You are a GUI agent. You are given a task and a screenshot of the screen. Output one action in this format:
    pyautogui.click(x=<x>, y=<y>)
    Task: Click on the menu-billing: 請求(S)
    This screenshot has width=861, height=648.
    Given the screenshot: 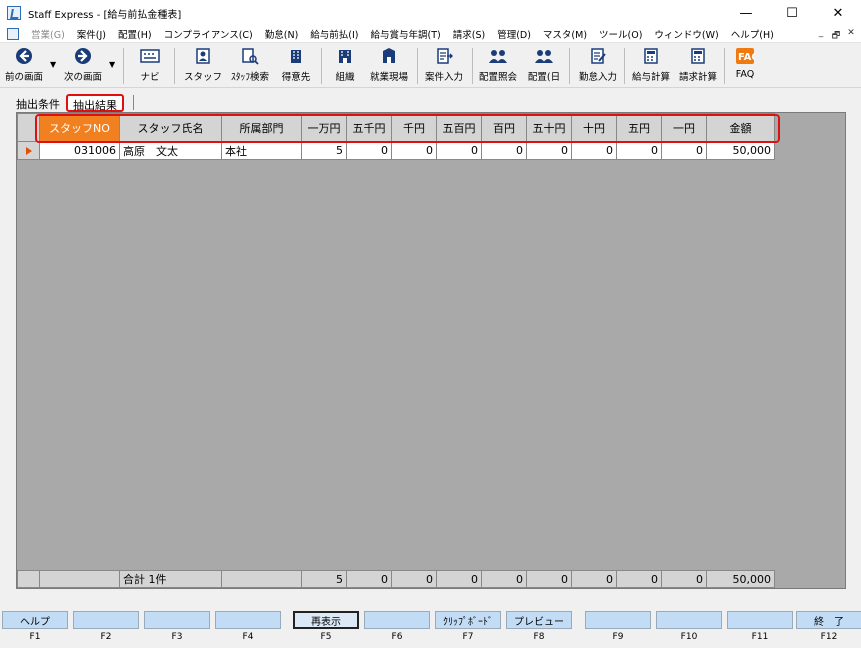 What is the action you would take?
    pyautogui.click(x=469, y=34)
    